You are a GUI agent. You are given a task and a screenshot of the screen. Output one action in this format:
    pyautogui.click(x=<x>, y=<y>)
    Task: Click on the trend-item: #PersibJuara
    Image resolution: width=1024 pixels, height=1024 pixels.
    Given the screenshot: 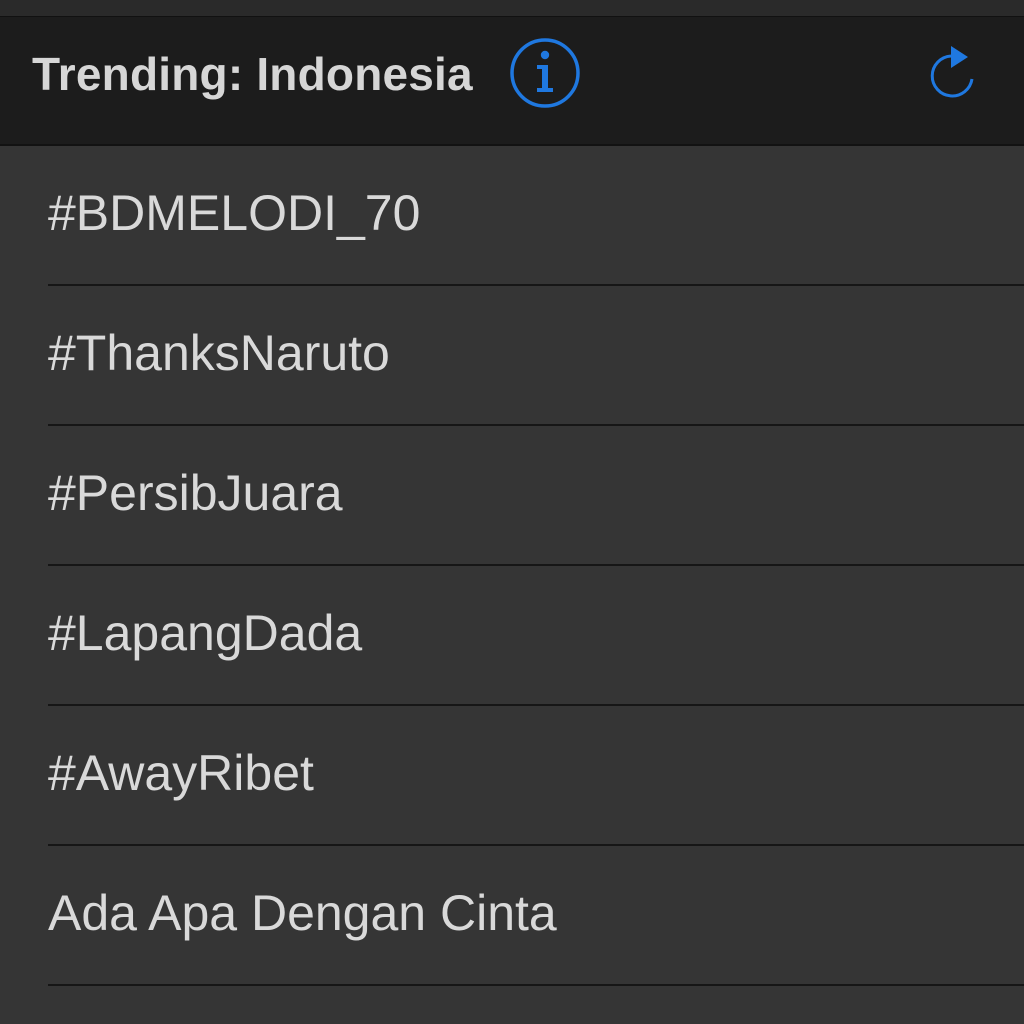 What is the action you would take?
    pyautogui.click(x=512, y=496)
    